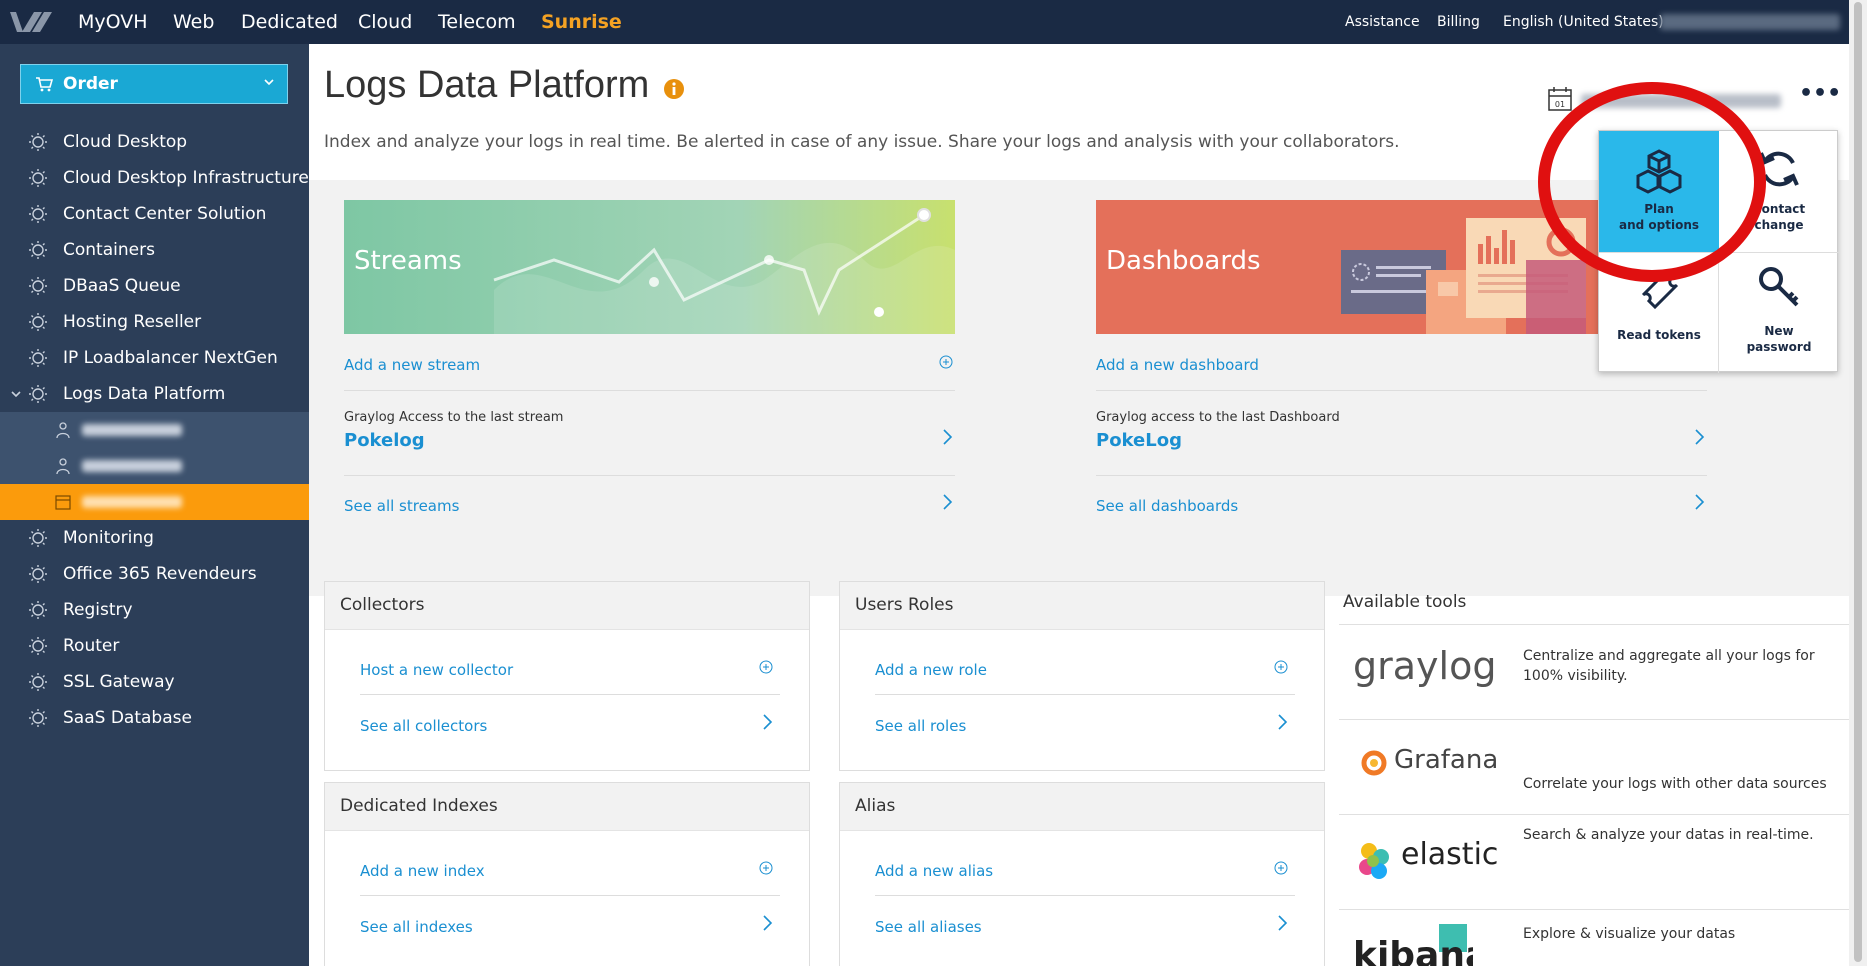  I want to click on sidebar-item-registry: Registry, so click(154, 610).